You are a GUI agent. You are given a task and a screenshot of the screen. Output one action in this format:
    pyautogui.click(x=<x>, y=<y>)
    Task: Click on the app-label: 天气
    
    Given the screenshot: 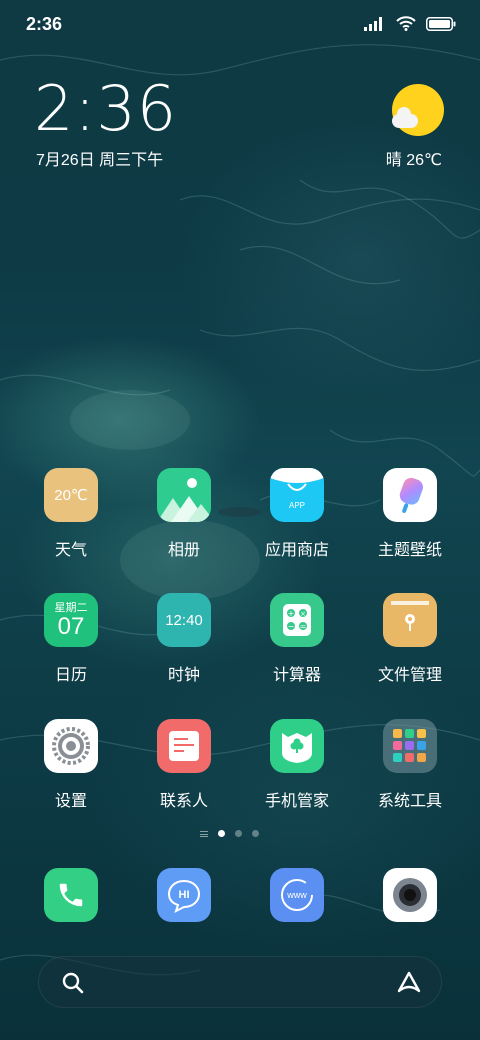 What is the action you would take?
    pyautogui.click(x=70, y=550)
    